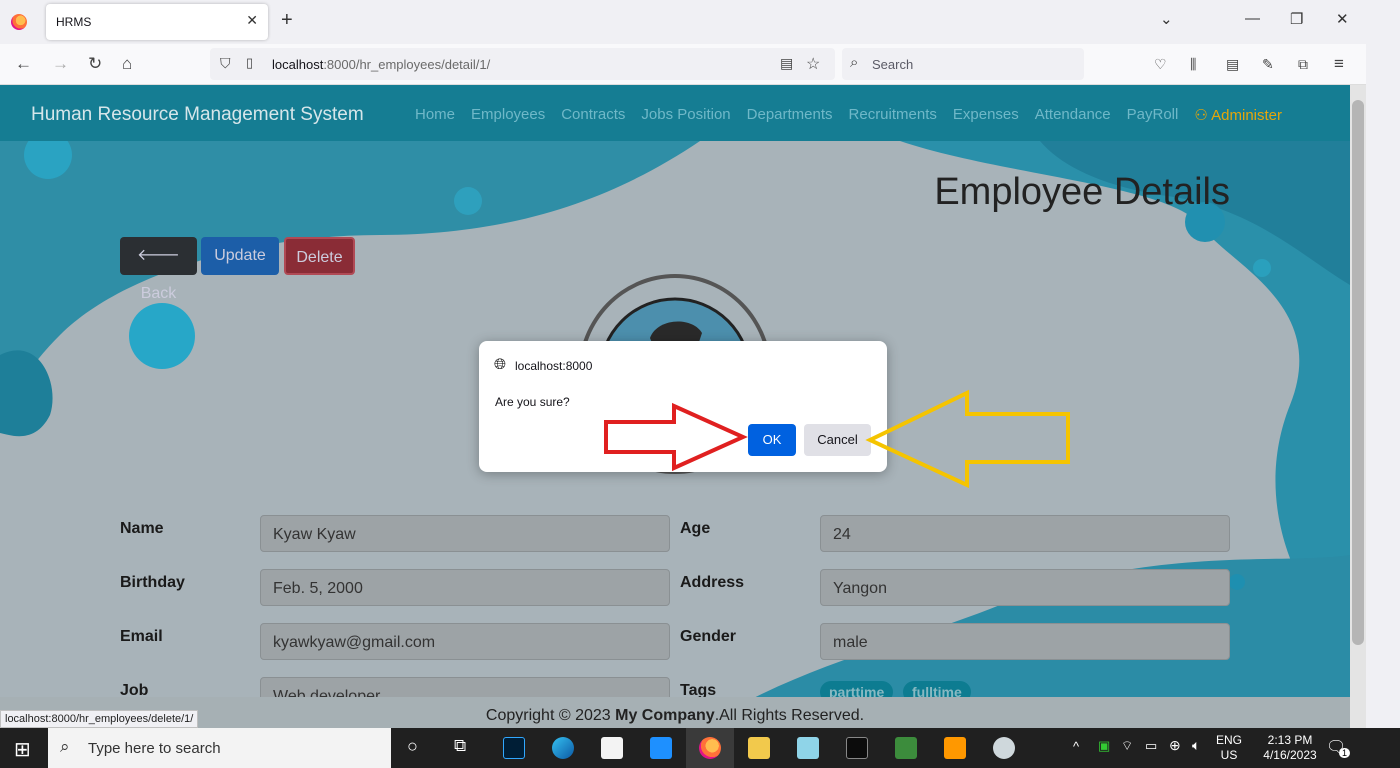 The height and width of the screenshot is (768, 1400). I want to click on terminal-icon, so click(857, 748).